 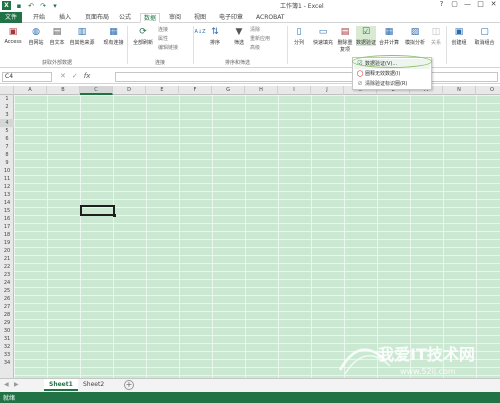 What do you see at coordinates (239, 36) in the screenshot?
I see `filter-button: ▼ 筛选` at bounding box center [239, 36].